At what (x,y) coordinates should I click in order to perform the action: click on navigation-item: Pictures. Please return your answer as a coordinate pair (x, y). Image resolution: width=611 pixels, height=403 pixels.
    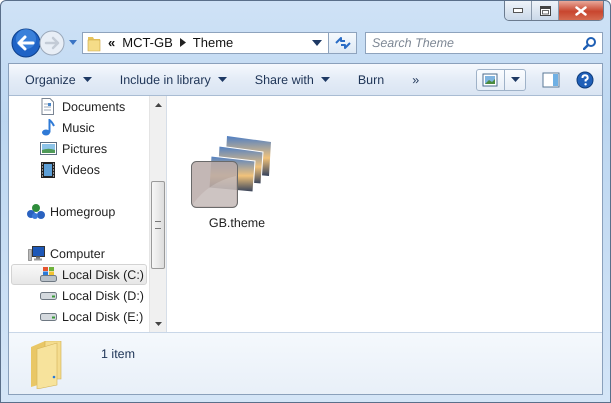
    Looking at the image, I should click on (79, 148).